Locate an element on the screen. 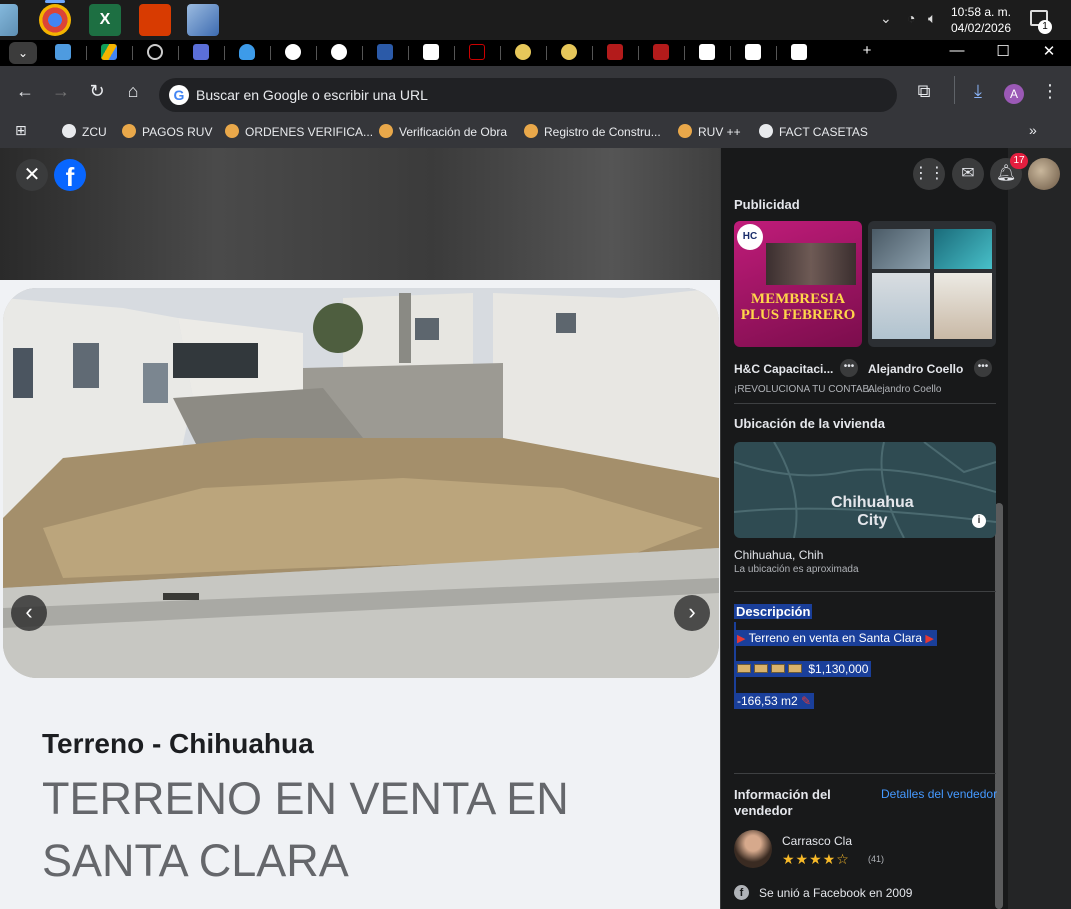 Image resolution: width=1071 pixels, height=909 pixels. location-heading: Ubicación de la vivienda is located at coordinates (809, 423).